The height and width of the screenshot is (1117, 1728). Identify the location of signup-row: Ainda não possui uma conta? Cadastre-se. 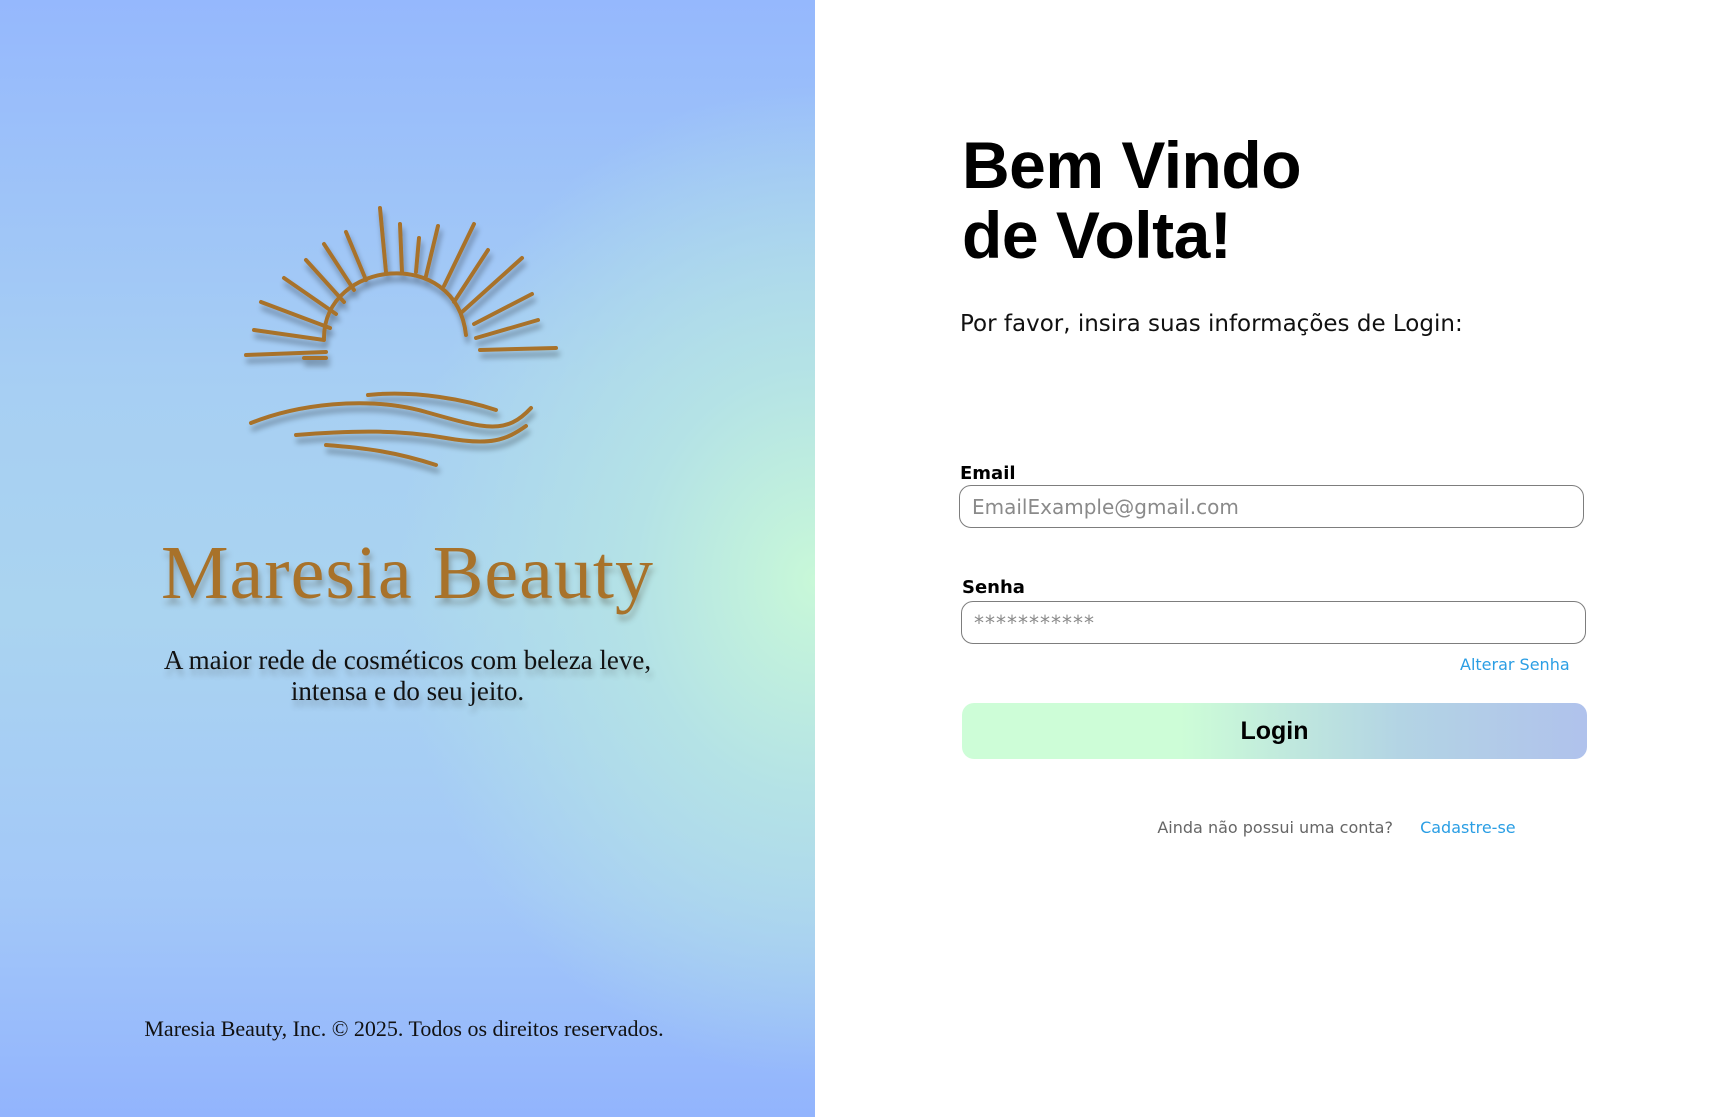
(1271, 827).